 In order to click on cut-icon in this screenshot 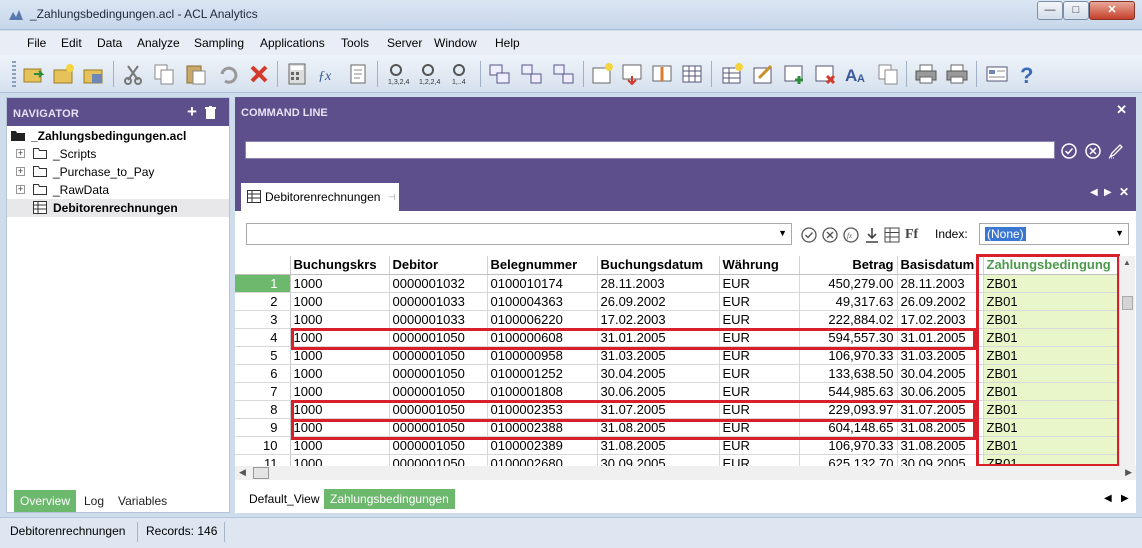, I will do `click(134, 74)`.